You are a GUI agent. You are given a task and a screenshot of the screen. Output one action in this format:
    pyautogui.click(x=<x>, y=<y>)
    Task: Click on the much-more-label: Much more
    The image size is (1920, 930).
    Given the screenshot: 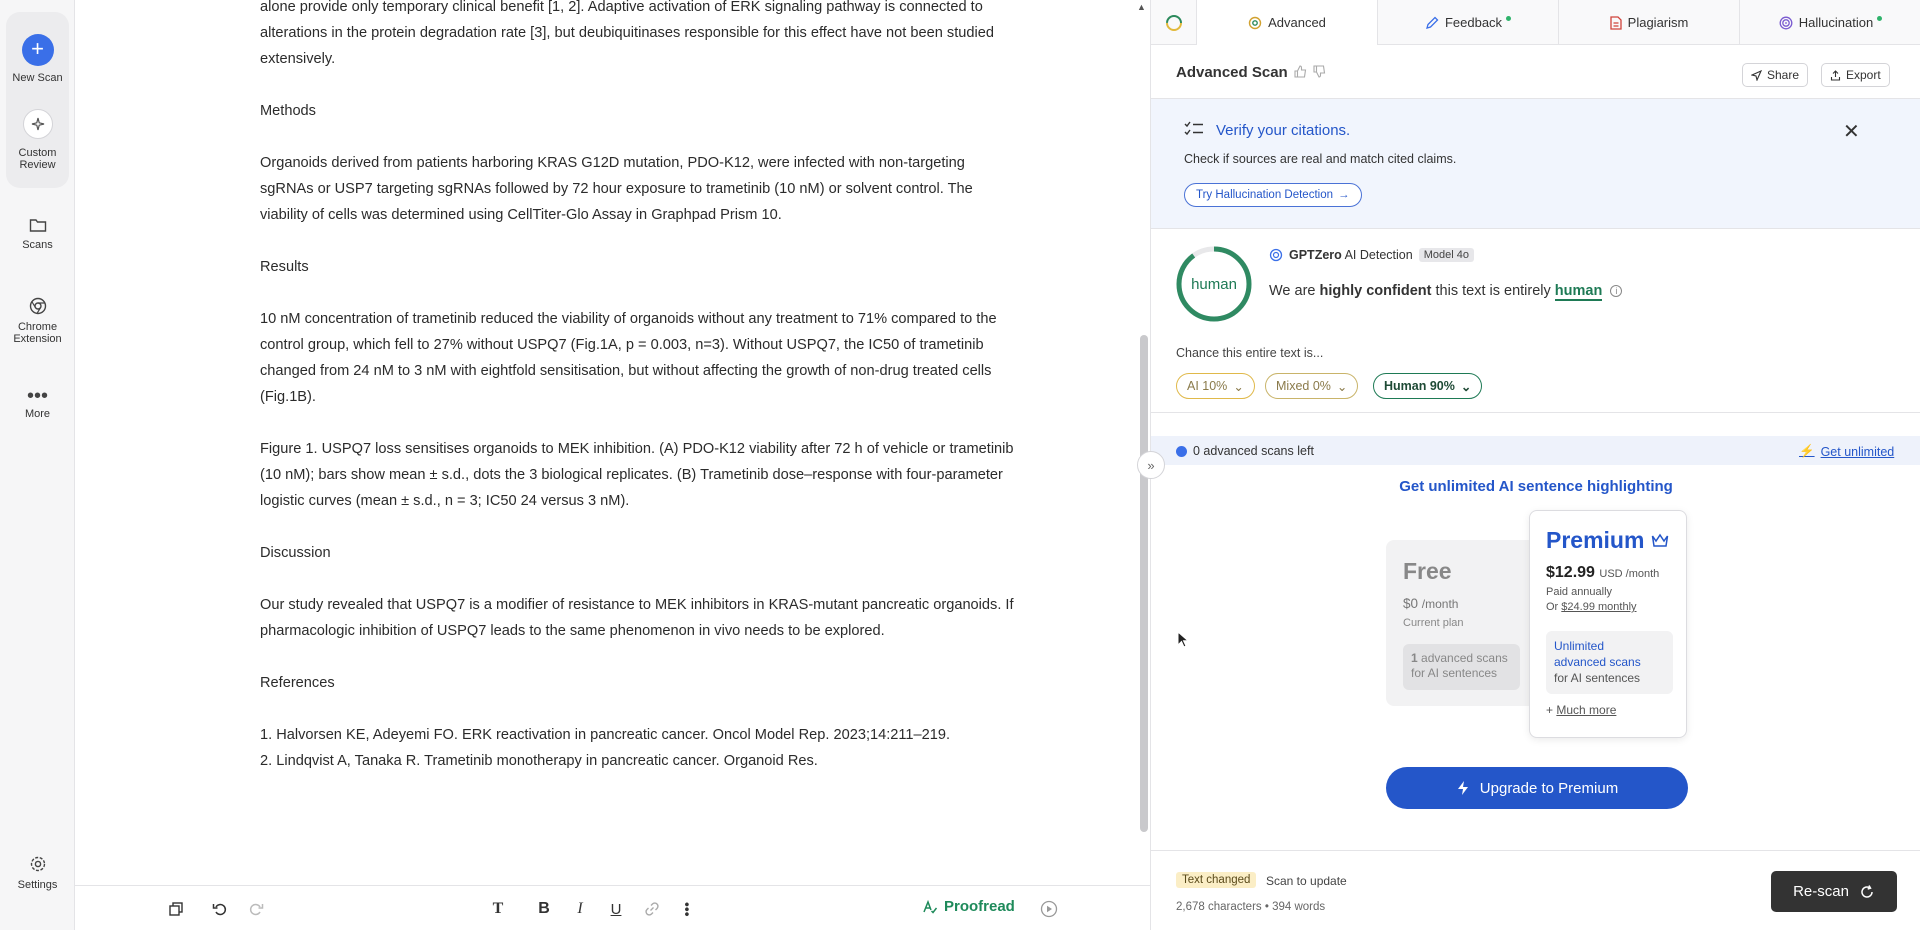 What is the action you would take?
    pyautogui.click(x=1586, y=710)
    